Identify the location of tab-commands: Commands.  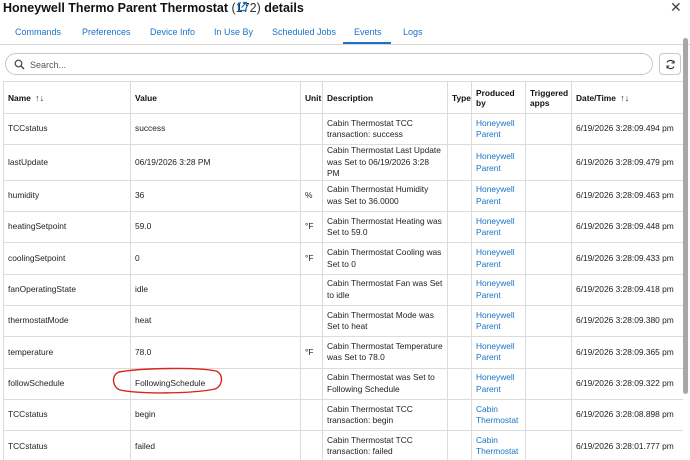
(38, 32).